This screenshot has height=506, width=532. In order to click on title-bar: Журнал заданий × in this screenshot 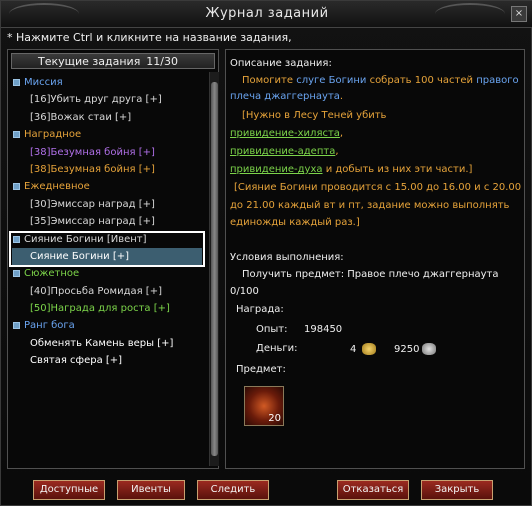, I will do `click(266, 14)`.